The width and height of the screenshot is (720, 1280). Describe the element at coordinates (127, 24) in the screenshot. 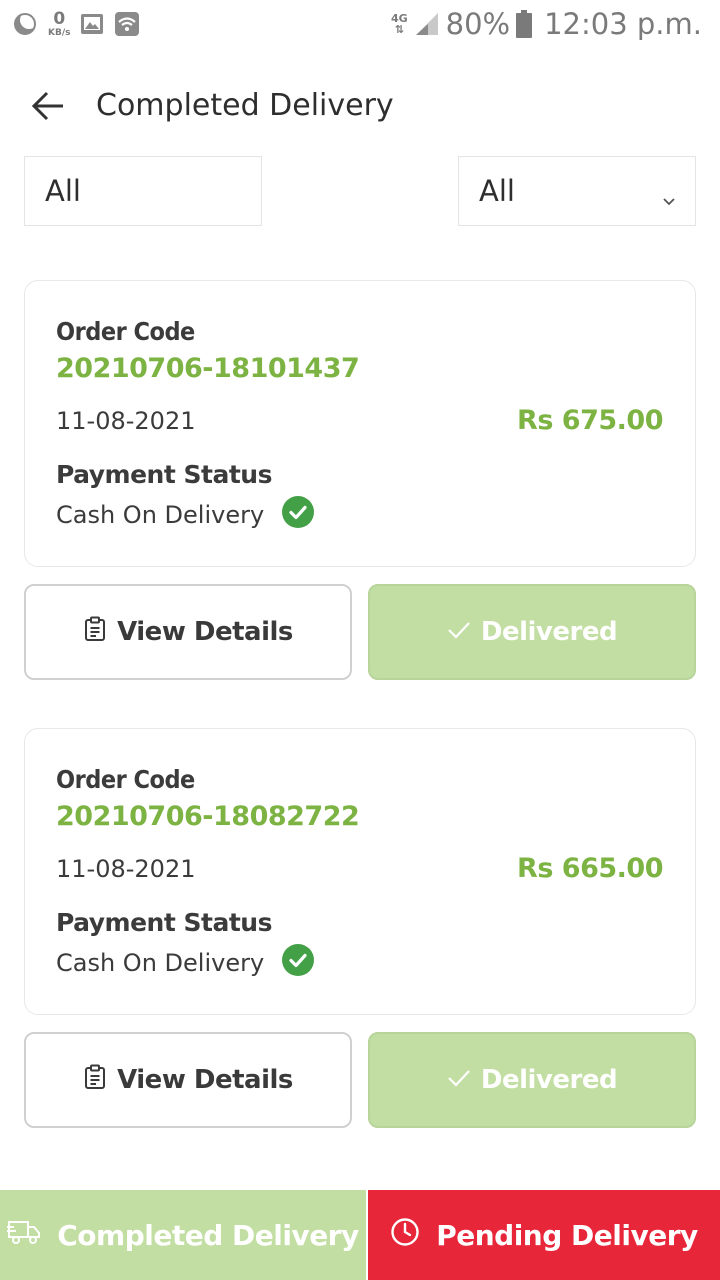

I see `wifi-icon` at that location.